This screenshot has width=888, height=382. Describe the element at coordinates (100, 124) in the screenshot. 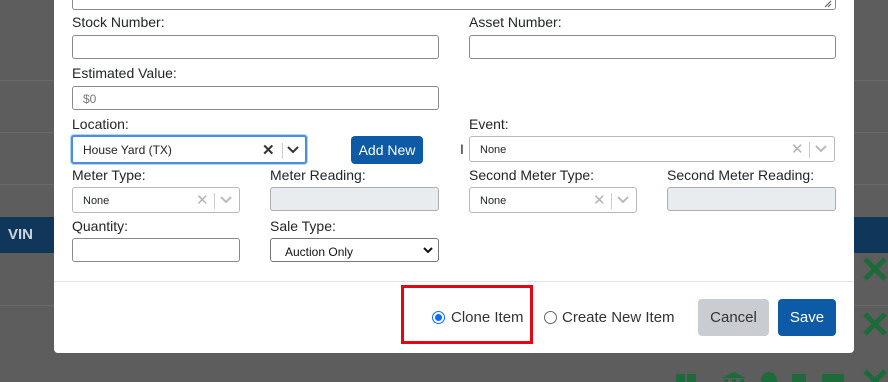

I see `location-label: Location:` at that location.